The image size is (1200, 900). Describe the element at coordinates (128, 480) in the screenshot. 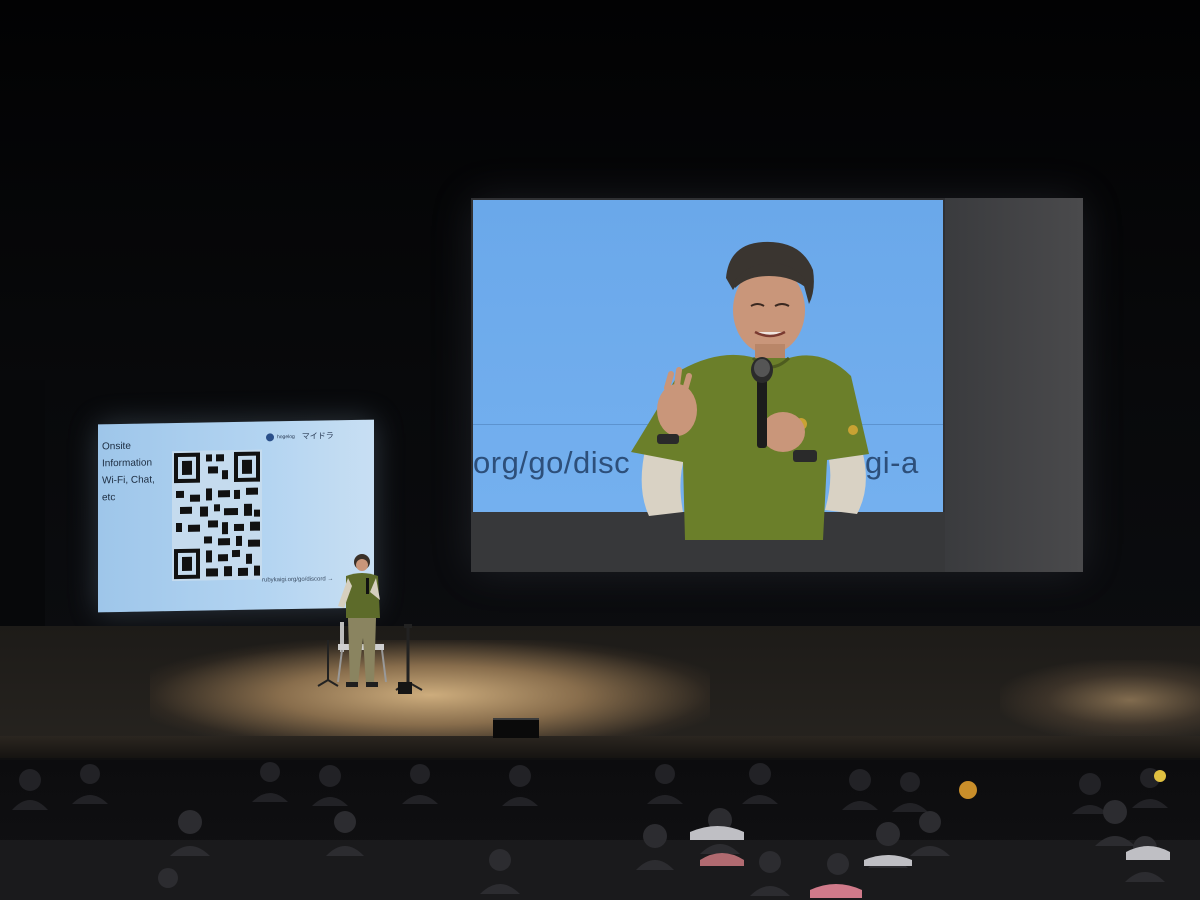

I see `info-line: Wi-Fi, Chat,` at that location.